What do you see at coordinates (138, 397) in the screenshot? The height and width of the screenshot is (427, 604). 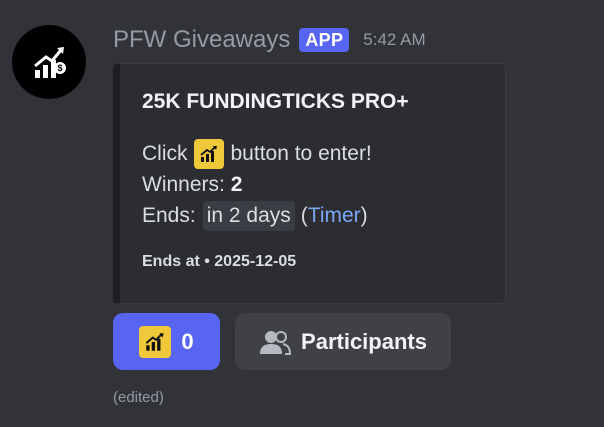 I see `edited-indicator: (edited)` at bounding box center [138, 397].